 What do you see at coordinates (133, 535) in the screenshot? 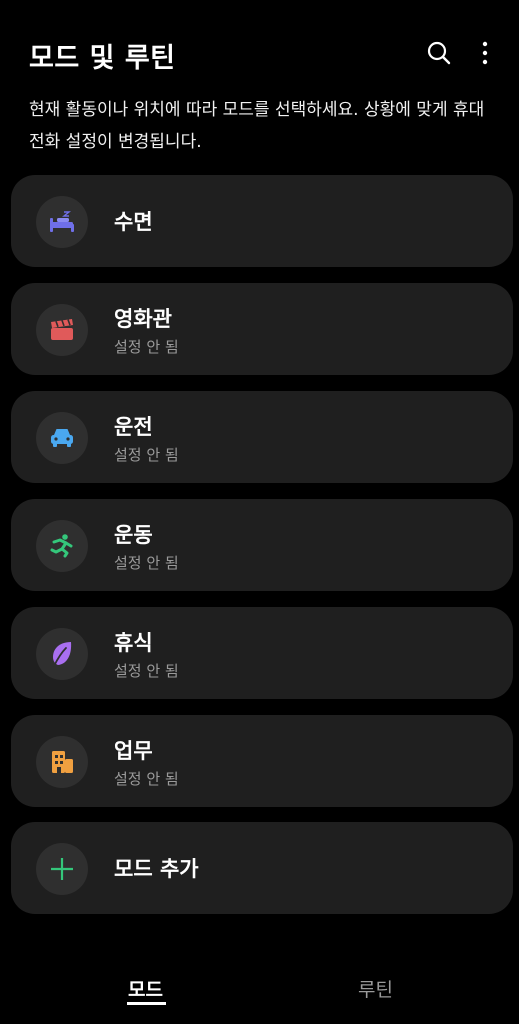
I see `mode-title: 운동` at bounding box center [133, 535].